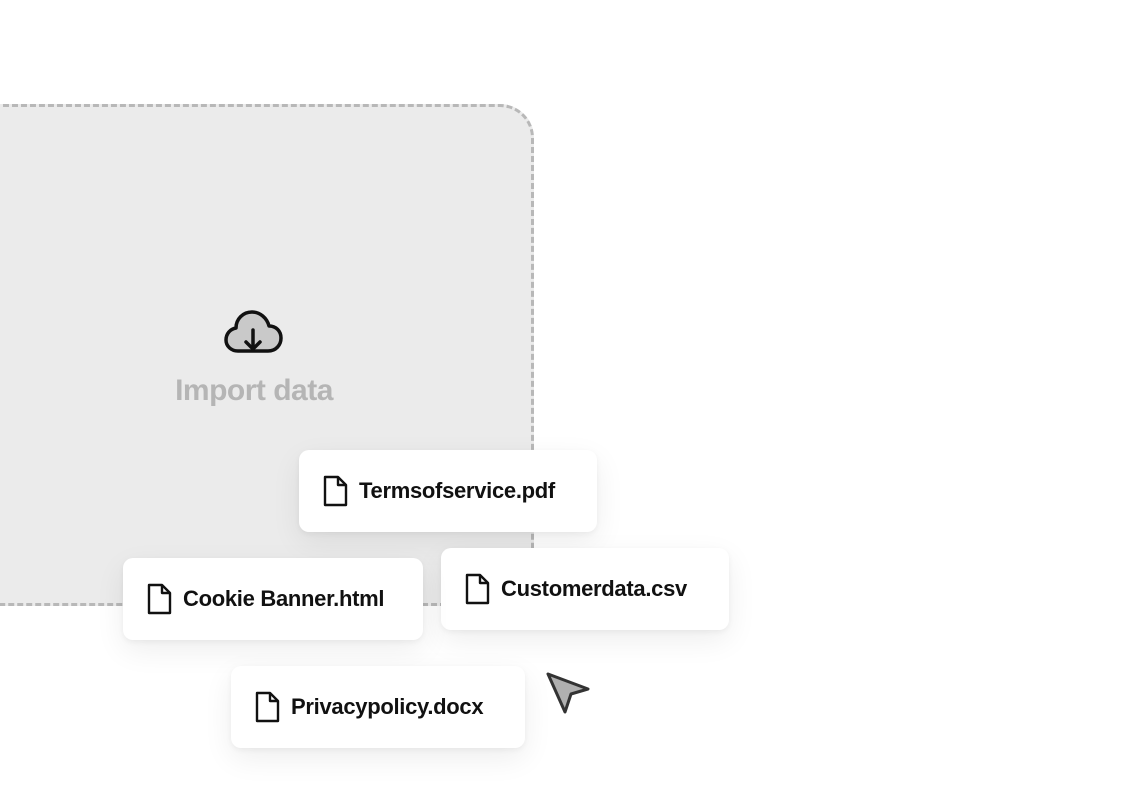 The height and width of the screenshot is (794, 1124). Describe the element at coordinates (387, 706) in the screenshot. I see `file-name: Privacypolicy.docx` at that location.